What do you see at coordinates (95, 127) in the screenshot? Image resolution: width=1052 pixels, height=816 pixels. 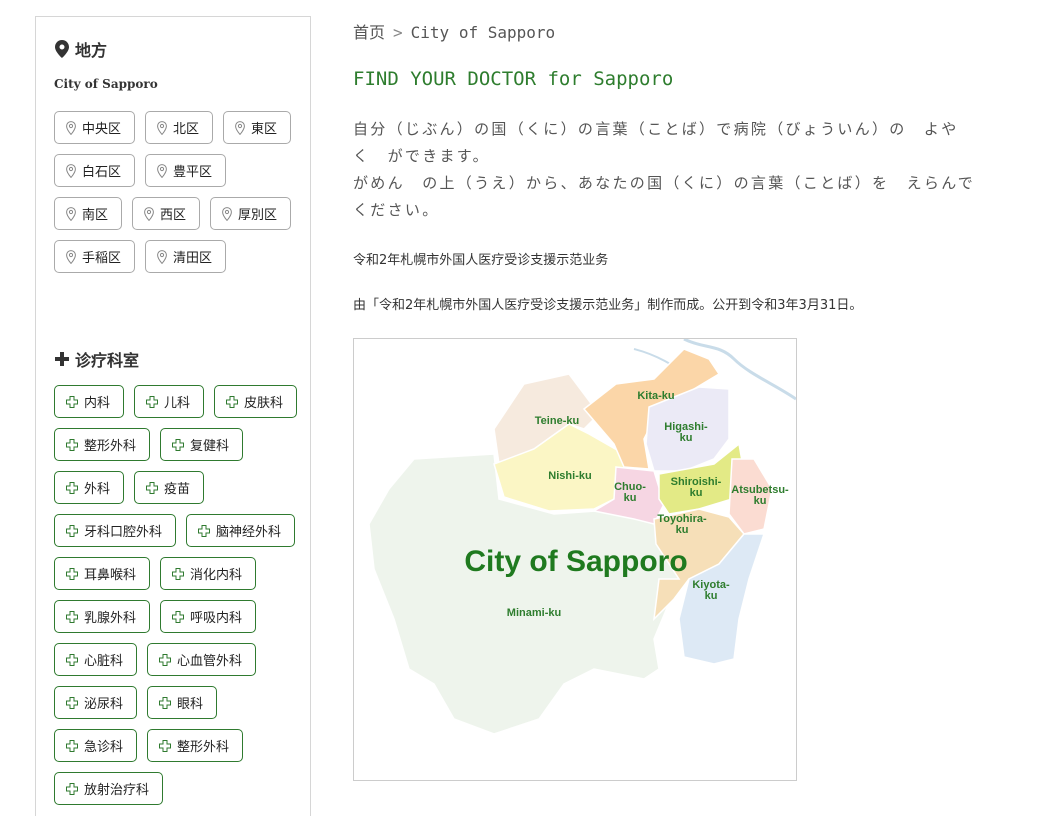 I see `area-chip: 中央区` at bounding box center [95, 127].